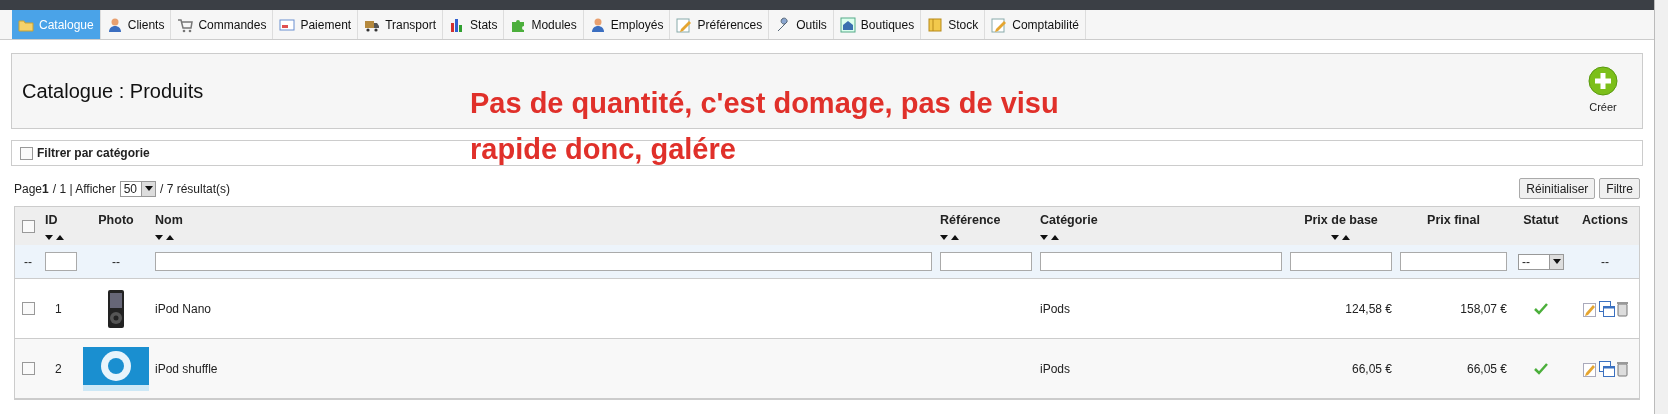 This screenshot has height=414, width=1668. I want to click on results-count: / 7 résultat(s), so click(195, 189).